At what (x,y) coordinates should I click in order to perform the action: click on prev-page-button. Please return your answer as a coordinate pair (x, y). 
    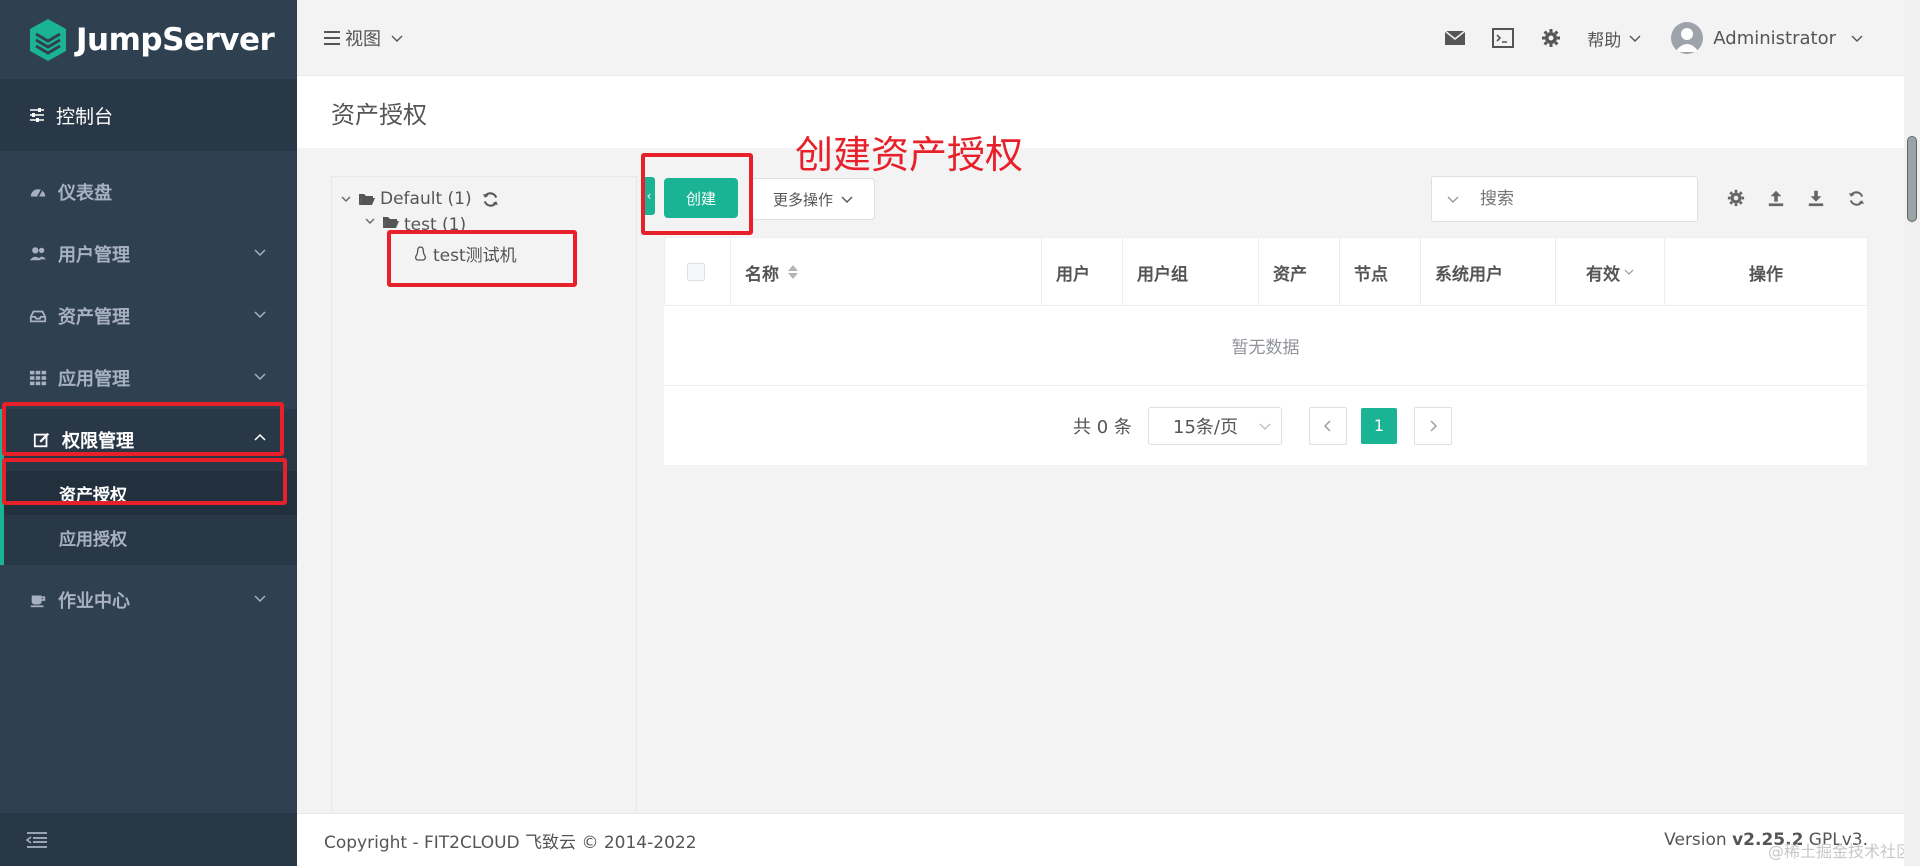
    Looking at the image, I should click on (1328, 425).